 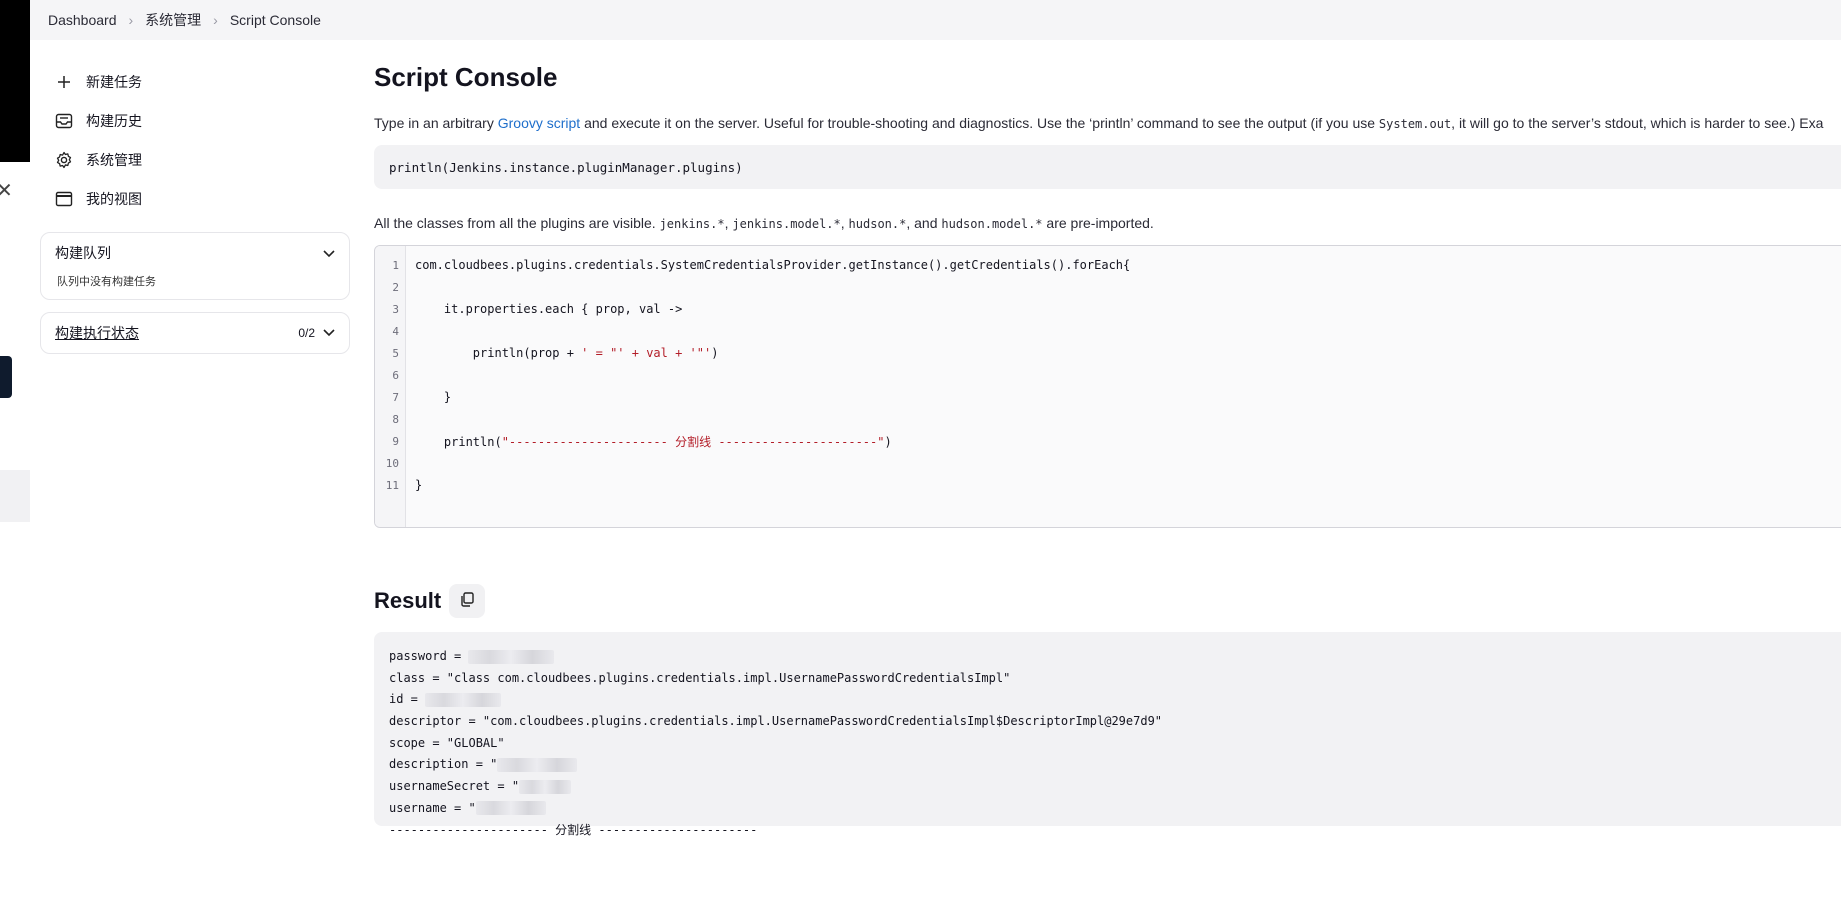 I want to click on sidebar-item-label: 系统管理, so click(x=114, y=159).